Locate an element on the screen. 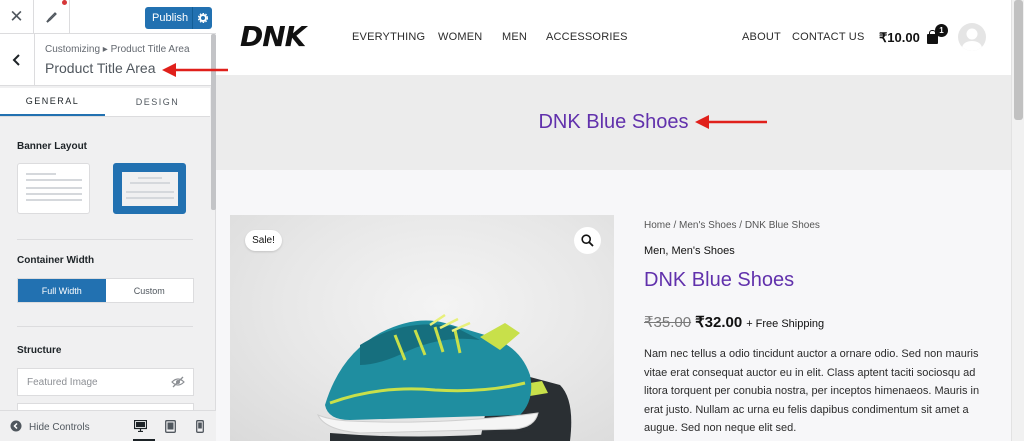 Image resolution: width=1024 pixels, height=441 pixels. customizer-footer: Hide Controls is located at coordinates (108, 425).